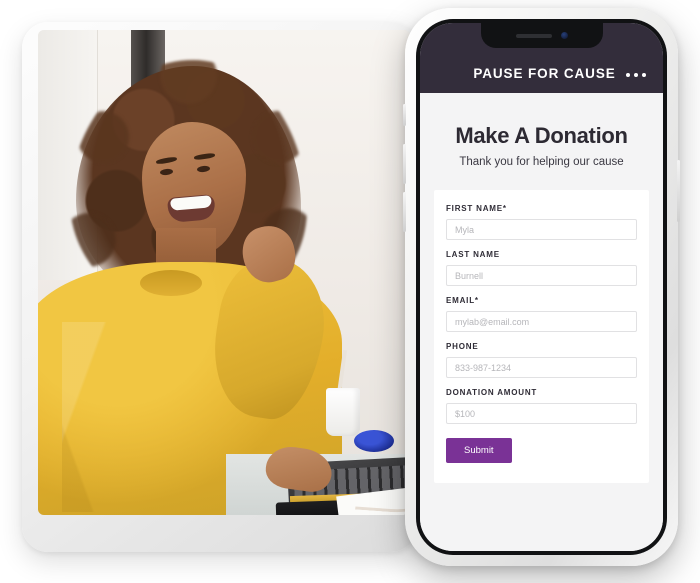  I want to click on phone-volume-up-button, so click(404, 164).